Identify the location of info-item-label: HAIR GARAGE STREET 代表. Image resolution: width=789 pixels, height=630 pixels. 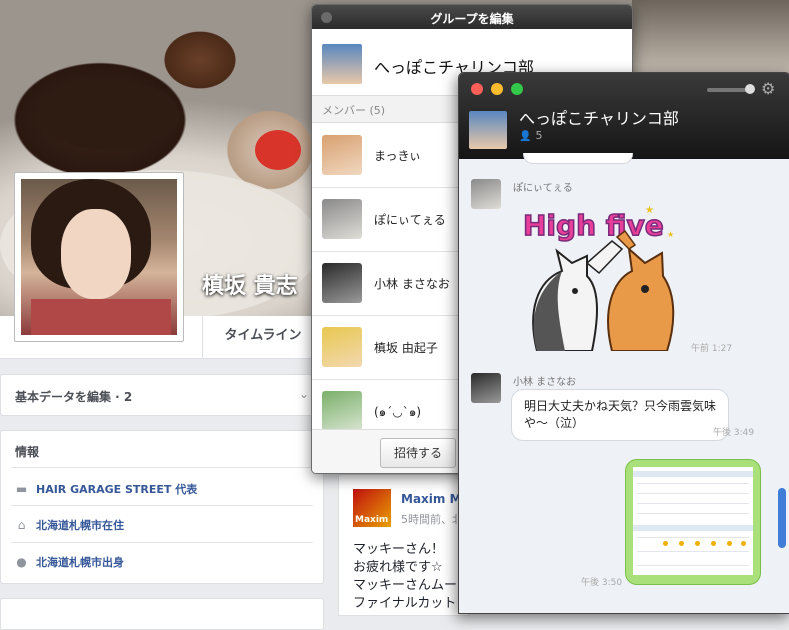
(116, 489).